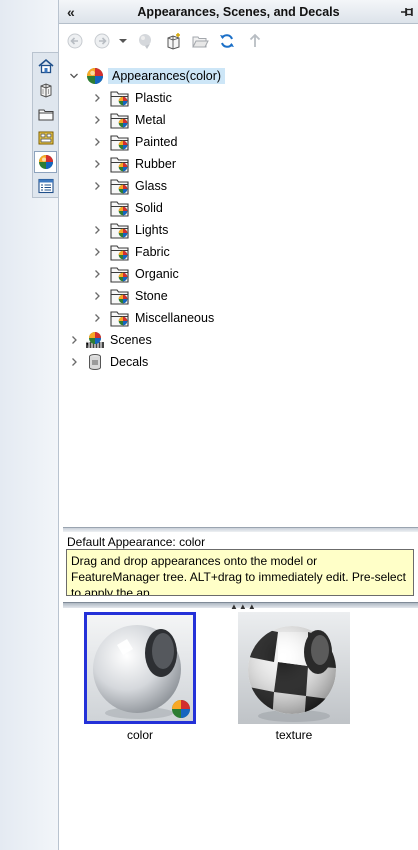 This screenshot has width=418, height=850. What do you see at coordinates (151, 296) in the screenshot?
I see `tree-node-label: Stone` at bounding box center [151, 296].